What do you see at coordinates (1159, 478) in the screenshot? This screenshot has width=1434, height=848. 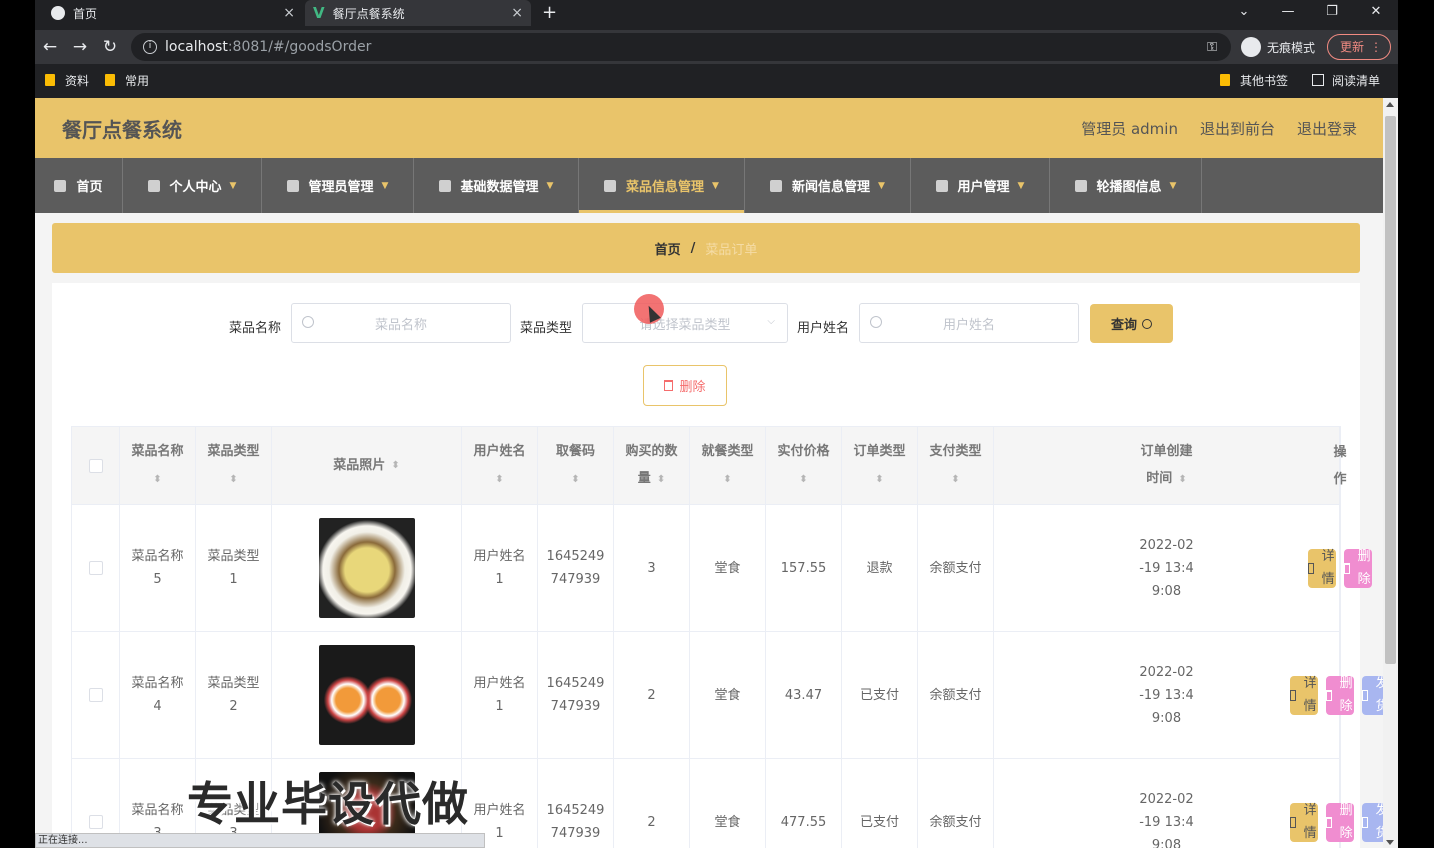 I see `header-label: 时间` at bounding box center [1159, 478].